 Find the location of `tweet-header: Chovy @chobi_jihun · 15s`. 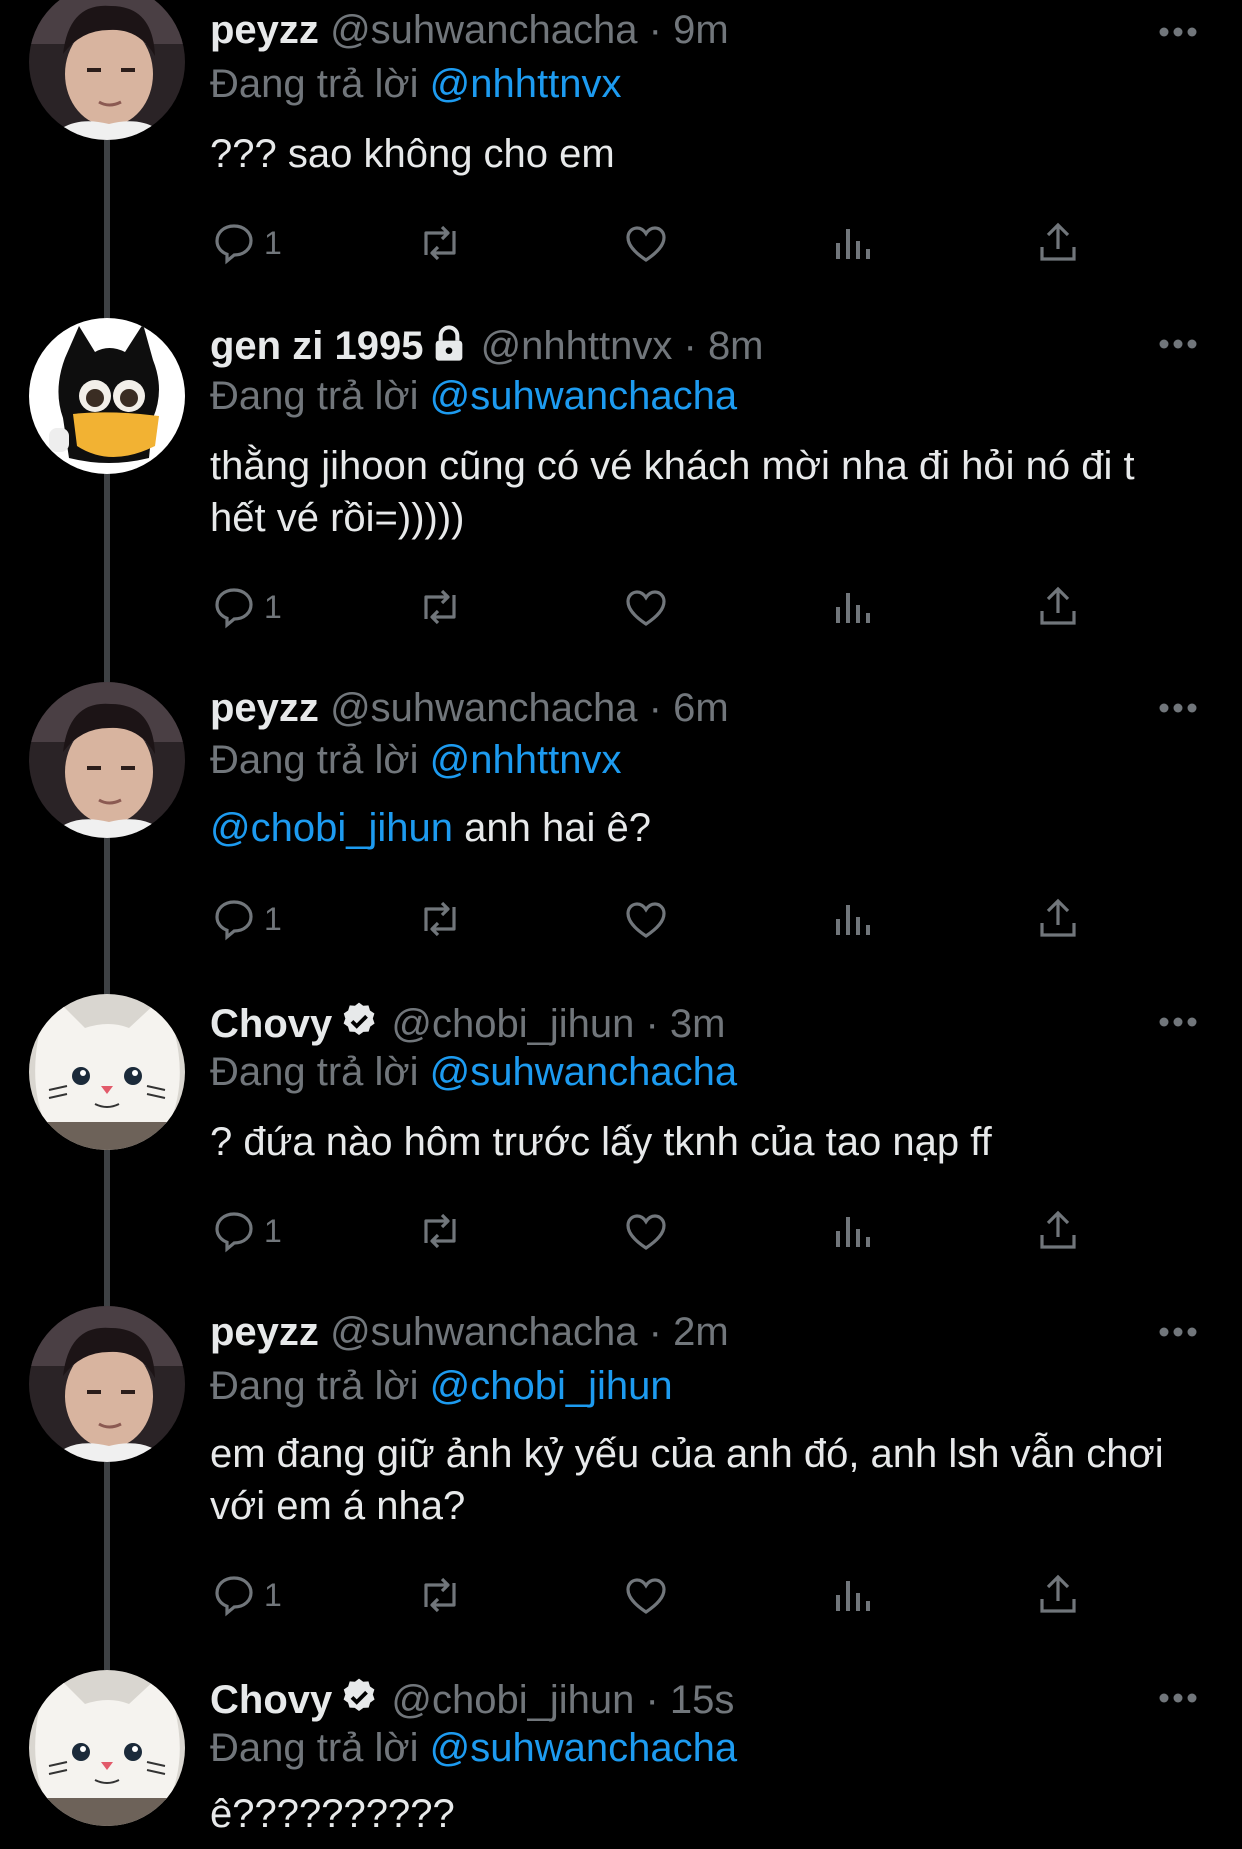

tweet-header: Chovy @chobi_jihun · 15s is located at coordinates (472, 1700).